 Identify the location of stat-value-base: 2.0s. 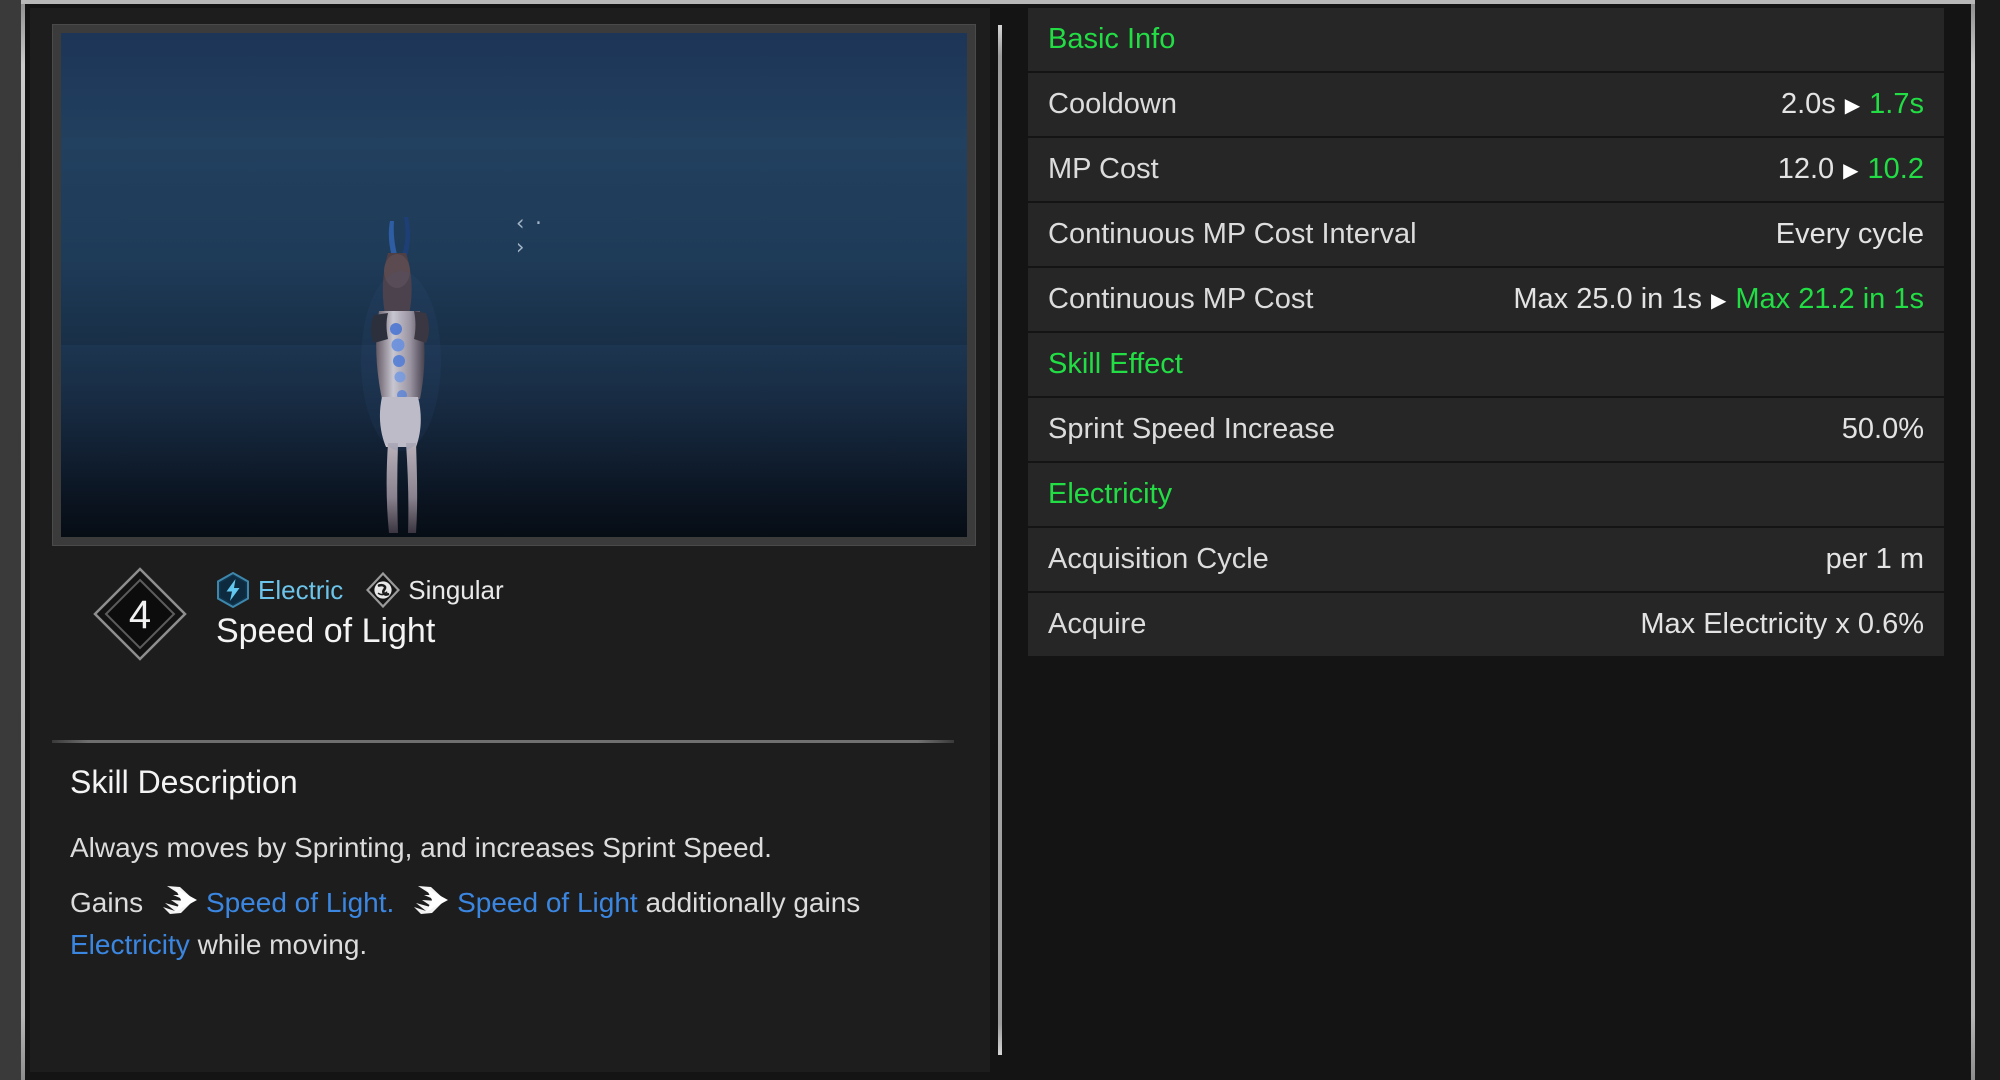
(1808, 104).